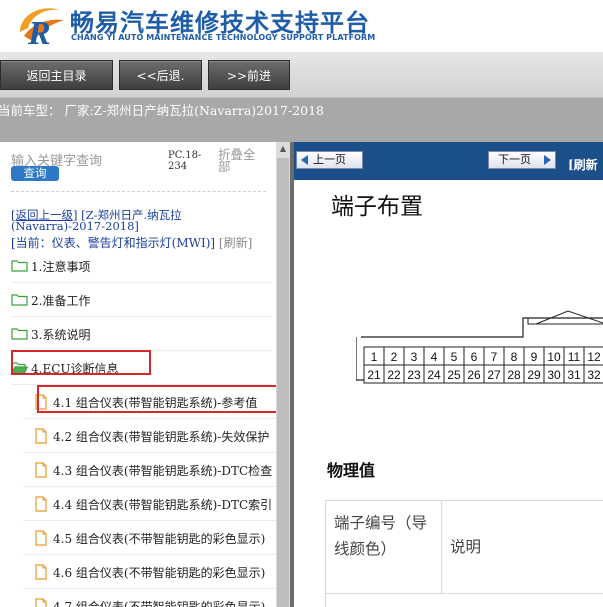 The height and width of the screenshot is (607, 603). I want to click on vehicle-bar: 当前车型： 厂家:Z-郑州日产纳瓦拉(Navarra)2017-2018, so click(301, 120).